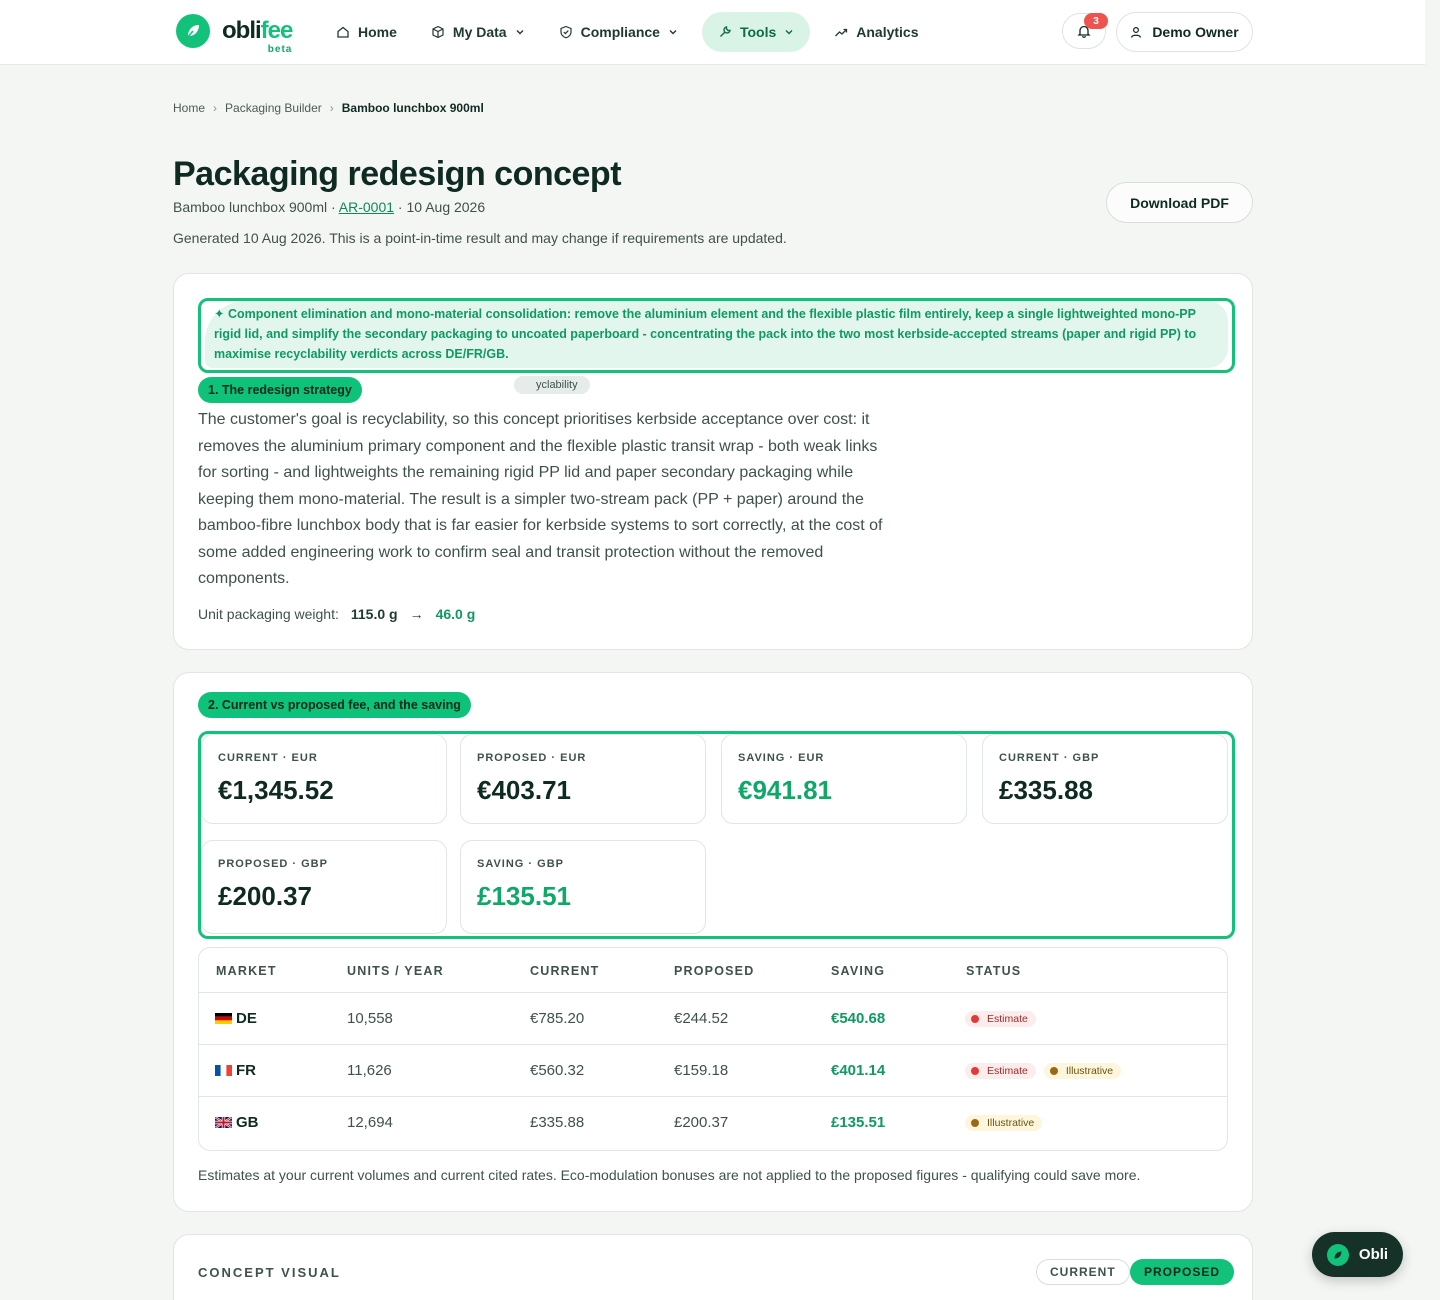  What do you see at coordinates (887, 32) in the screenshot?
I see `nav-analytics-label: Analytics` at bounding box center [887, 32].